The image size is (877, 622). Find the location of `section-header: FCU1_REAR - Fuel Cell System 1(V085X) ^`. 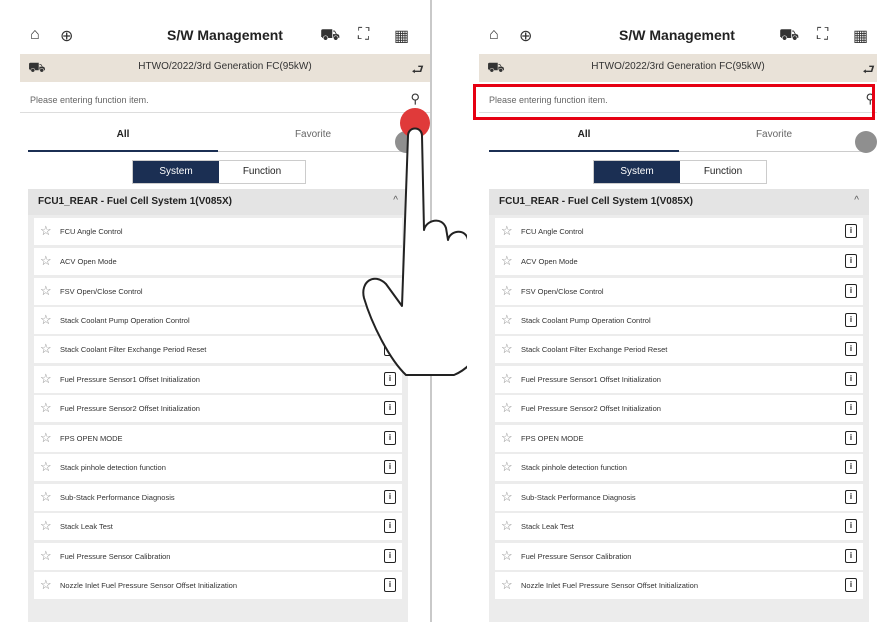

section-header: FCU1_REAR - Fuel Cell System 1(V085X) ^ is located at coordinates (679, 202).